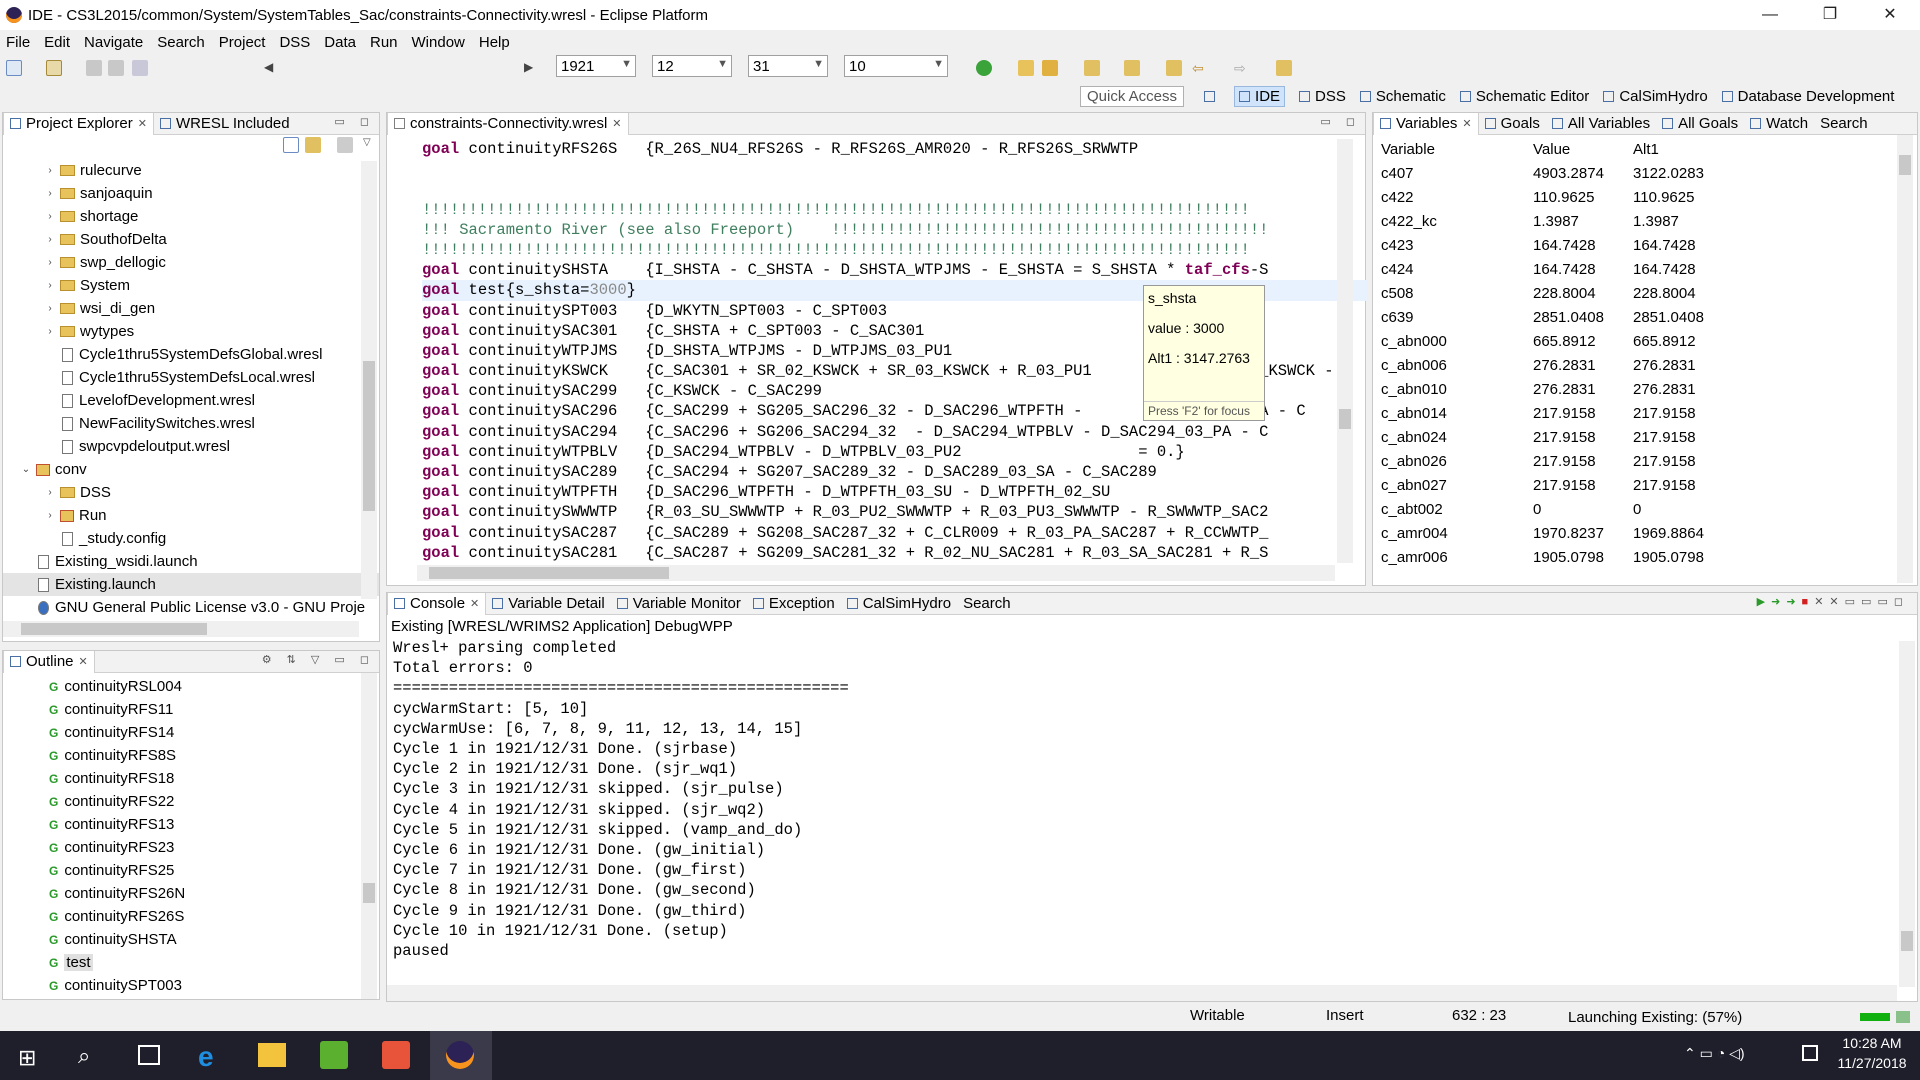  I want to click on outline-item: GcontinuitySHSTA, so click(191, 939).